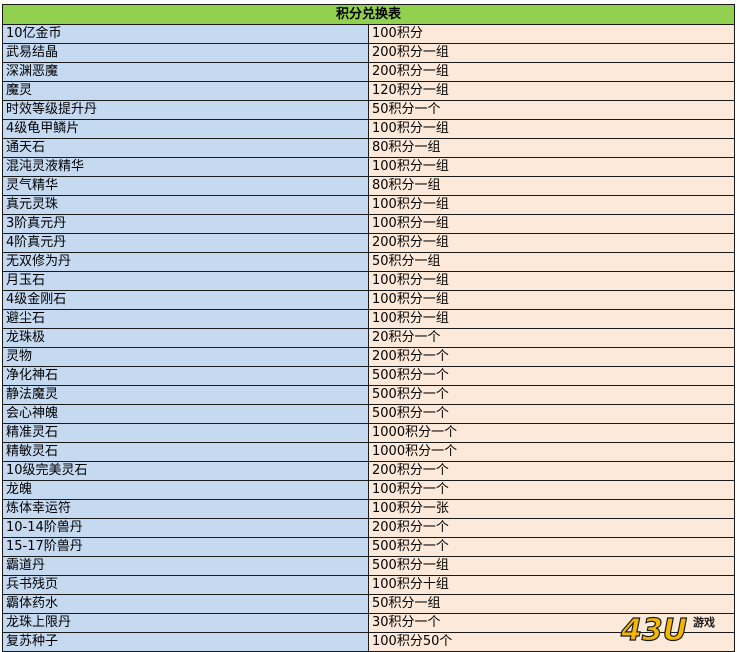 The image size is (737, 652). I want to click on item-points-cell: 120积分一组, so click(551, 91).